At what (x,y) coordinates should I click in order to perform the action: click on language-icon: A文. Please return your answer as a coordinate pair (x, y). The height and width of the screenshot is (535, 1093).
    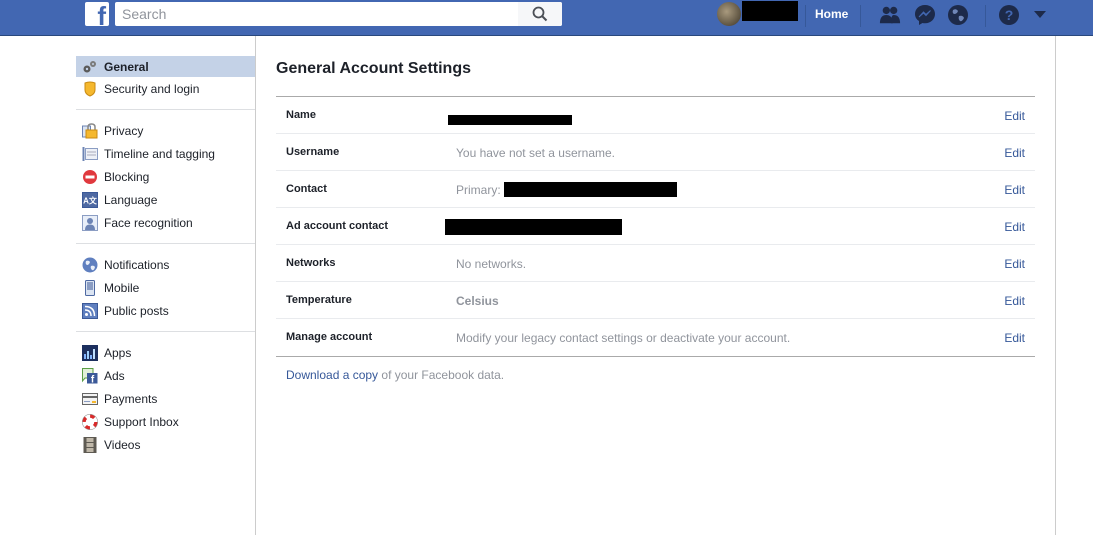
    Looking at the image, I should click on (90, 199).